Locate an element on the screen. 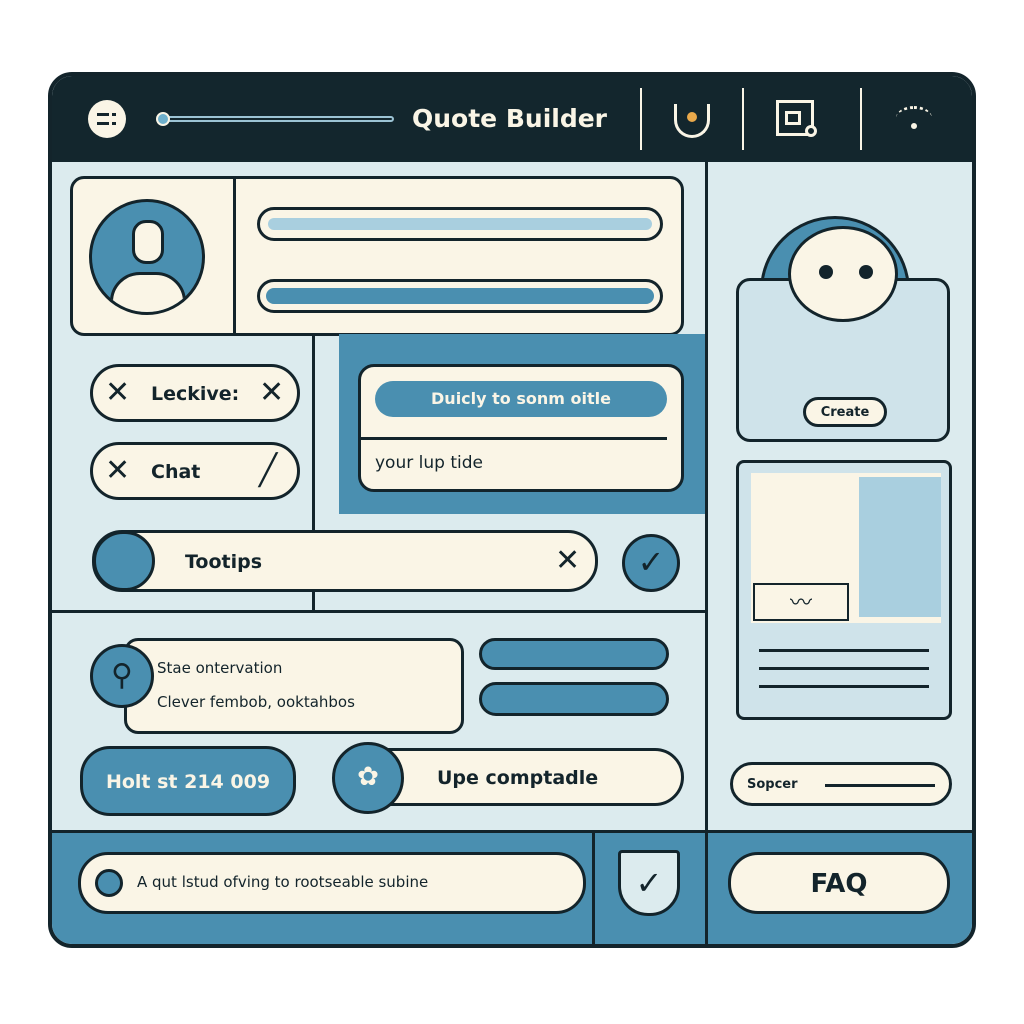 Image resolution: width=1024 pixels, height=1024 pixels. menu-icon is located at coordinates (107, 119).